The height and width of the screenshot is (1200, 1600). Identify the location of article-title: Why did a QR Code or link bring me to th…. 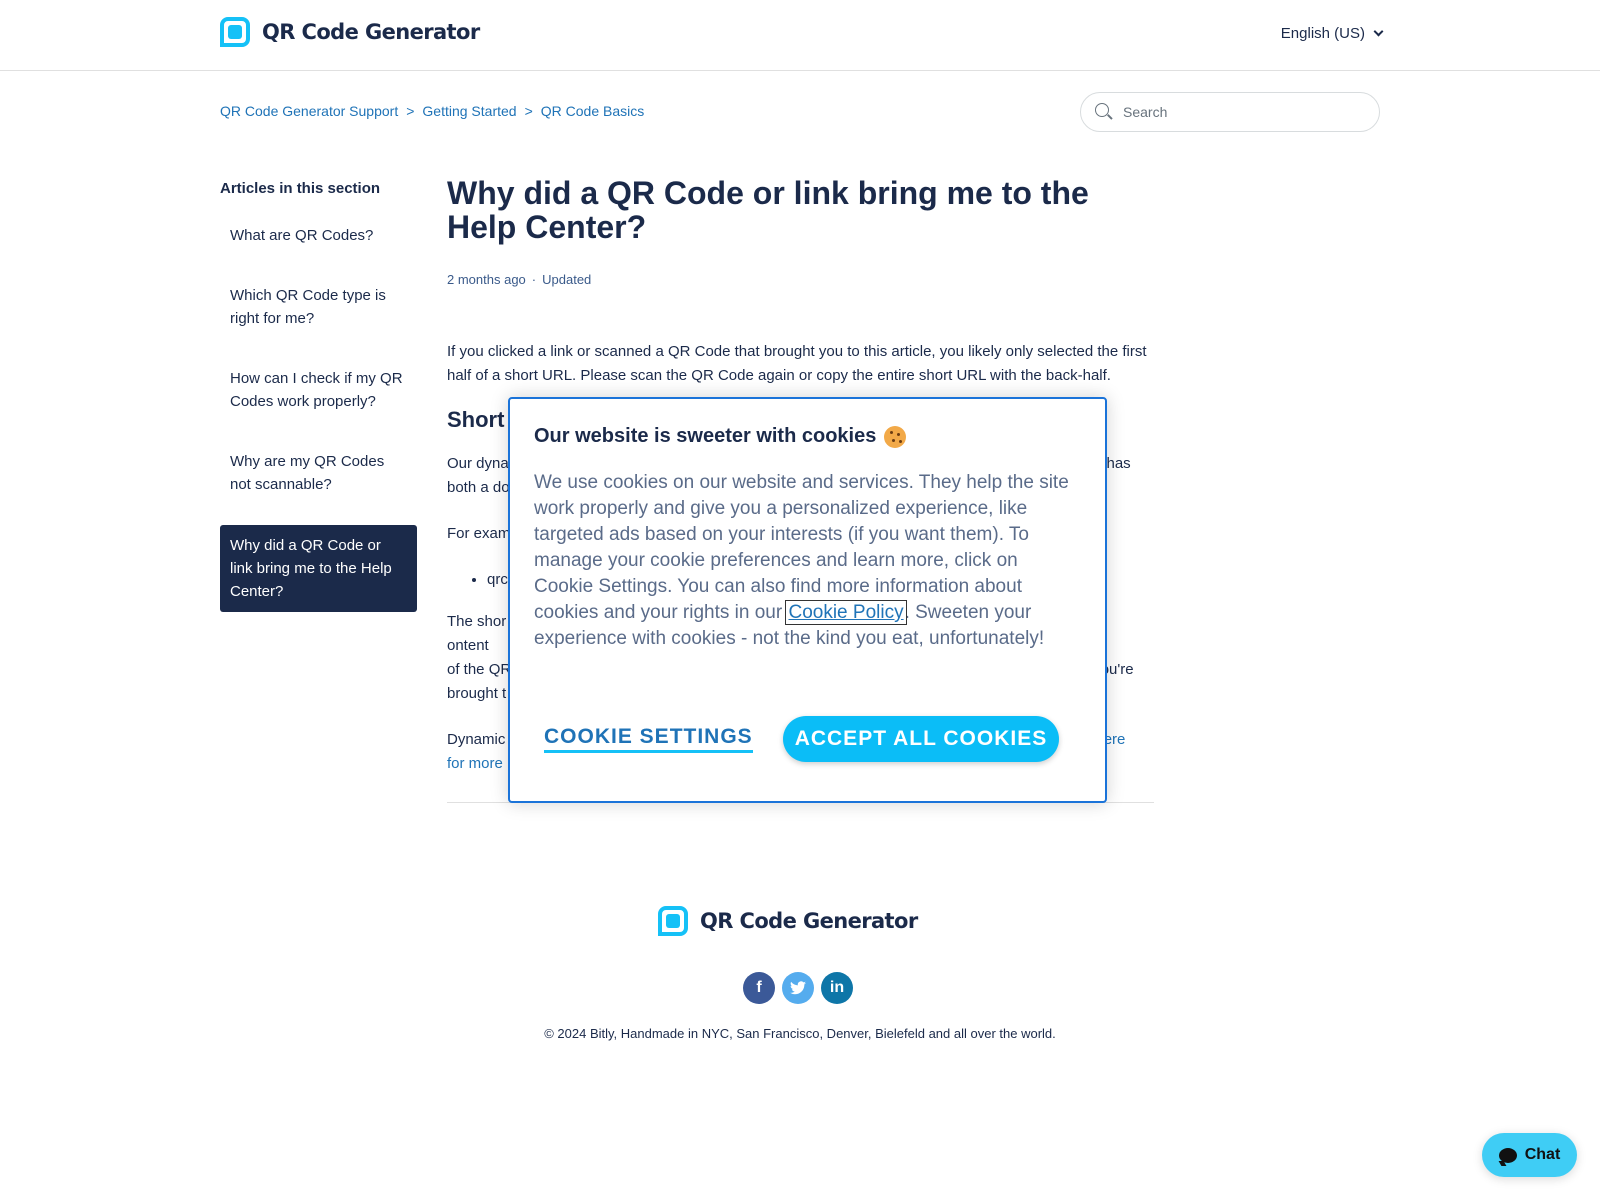
(768, 210).